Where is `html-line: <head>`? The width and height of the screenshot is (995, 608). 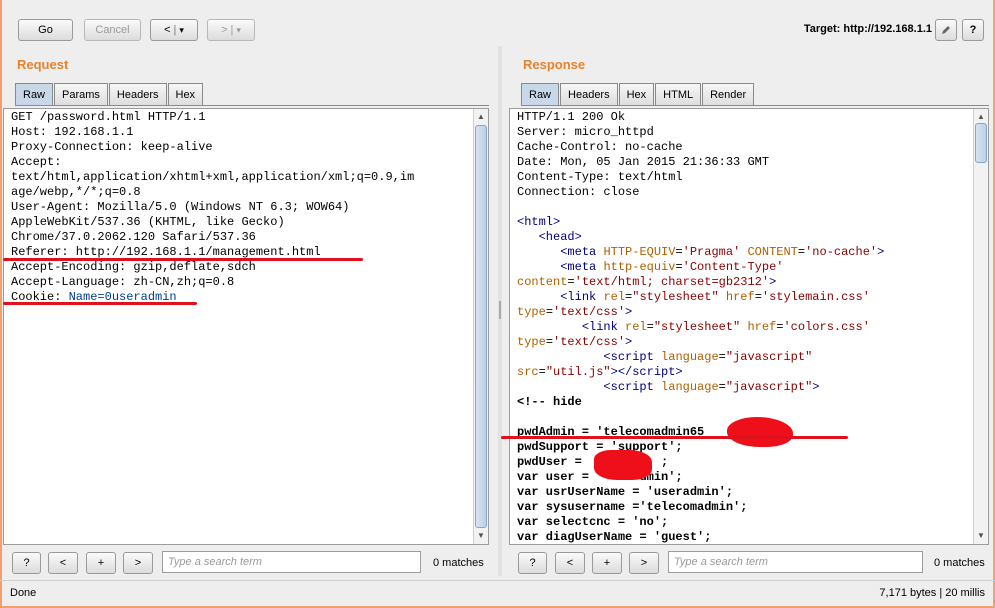
html-line: <head> is located at coordinates (560, 237).